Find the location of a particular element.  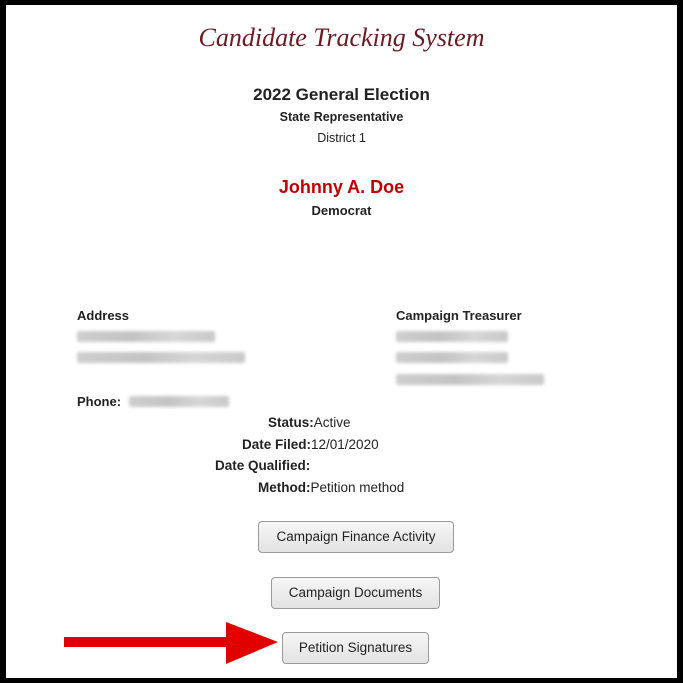

status-row: Status:Active is located at coordinates (309, 422).